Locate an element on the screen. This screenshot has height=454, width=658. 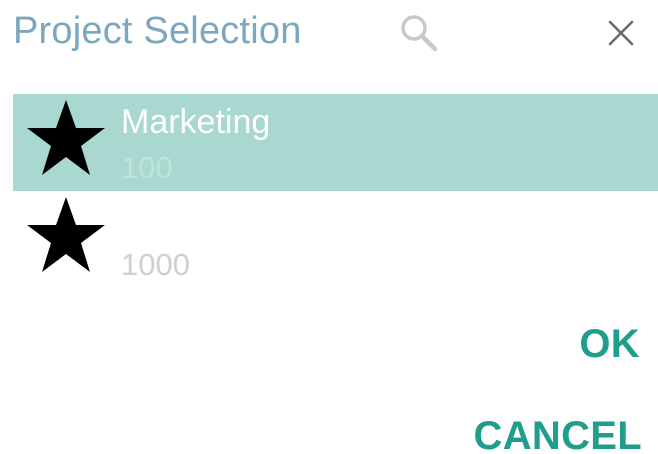
cancel-button: CANCEL is located at coordinates (558, 433).